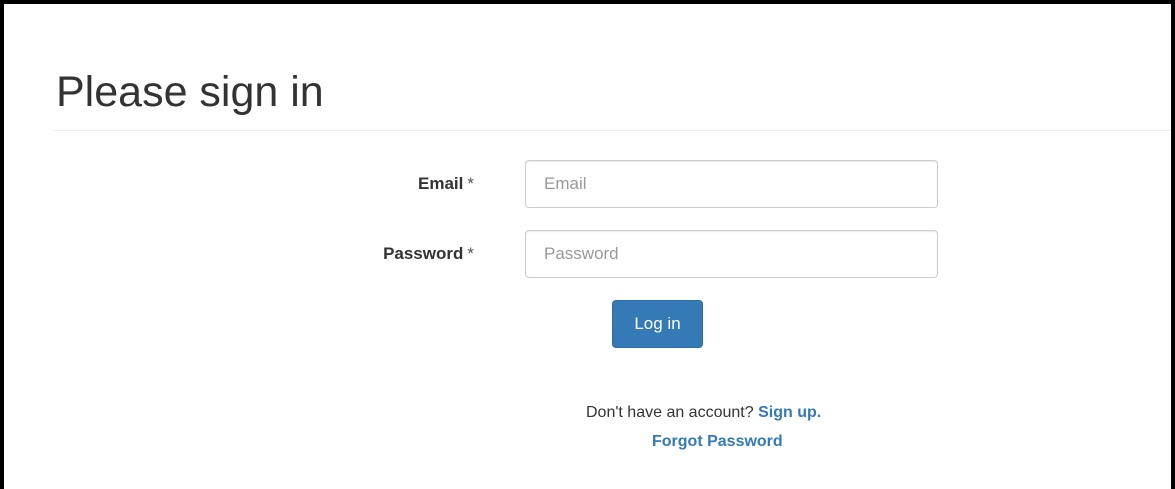  I want to click on password-required-mark: *, so click(470, 253).